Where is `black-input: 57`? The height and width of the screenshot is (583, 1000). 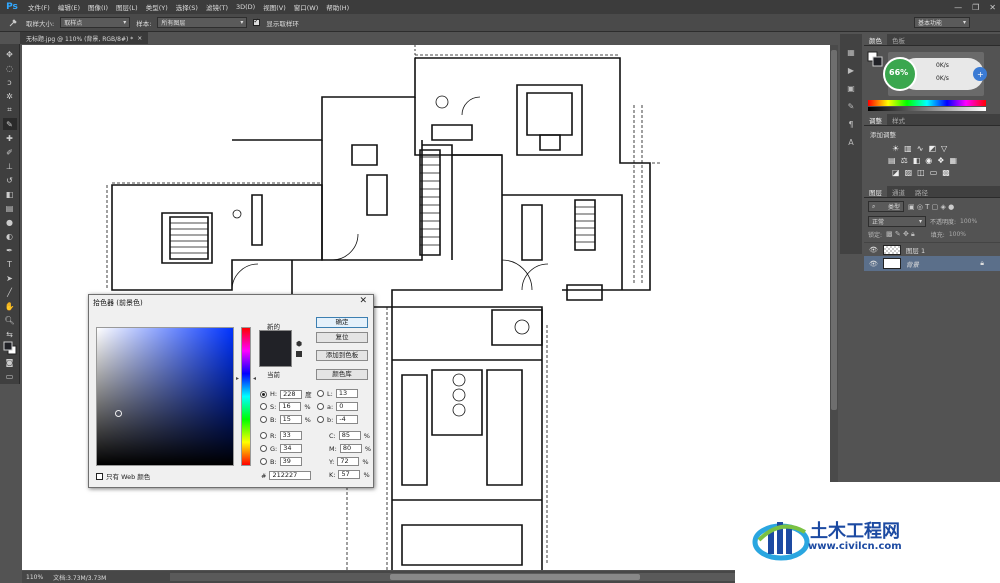 black-input: 57 is located at coordinates (349, 474).